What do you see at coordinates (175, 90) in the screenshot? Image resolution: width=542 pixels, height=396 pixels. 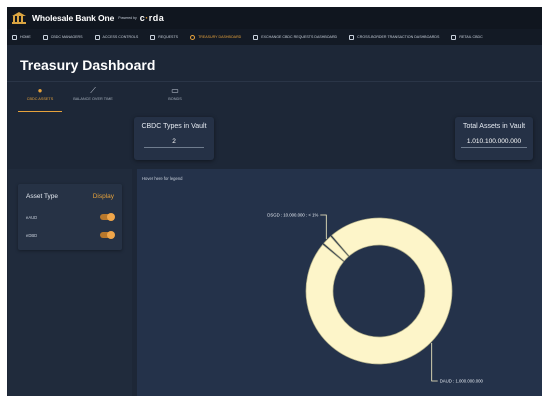 I see `bond-icon: ▭` at bounding box center [175, 90].